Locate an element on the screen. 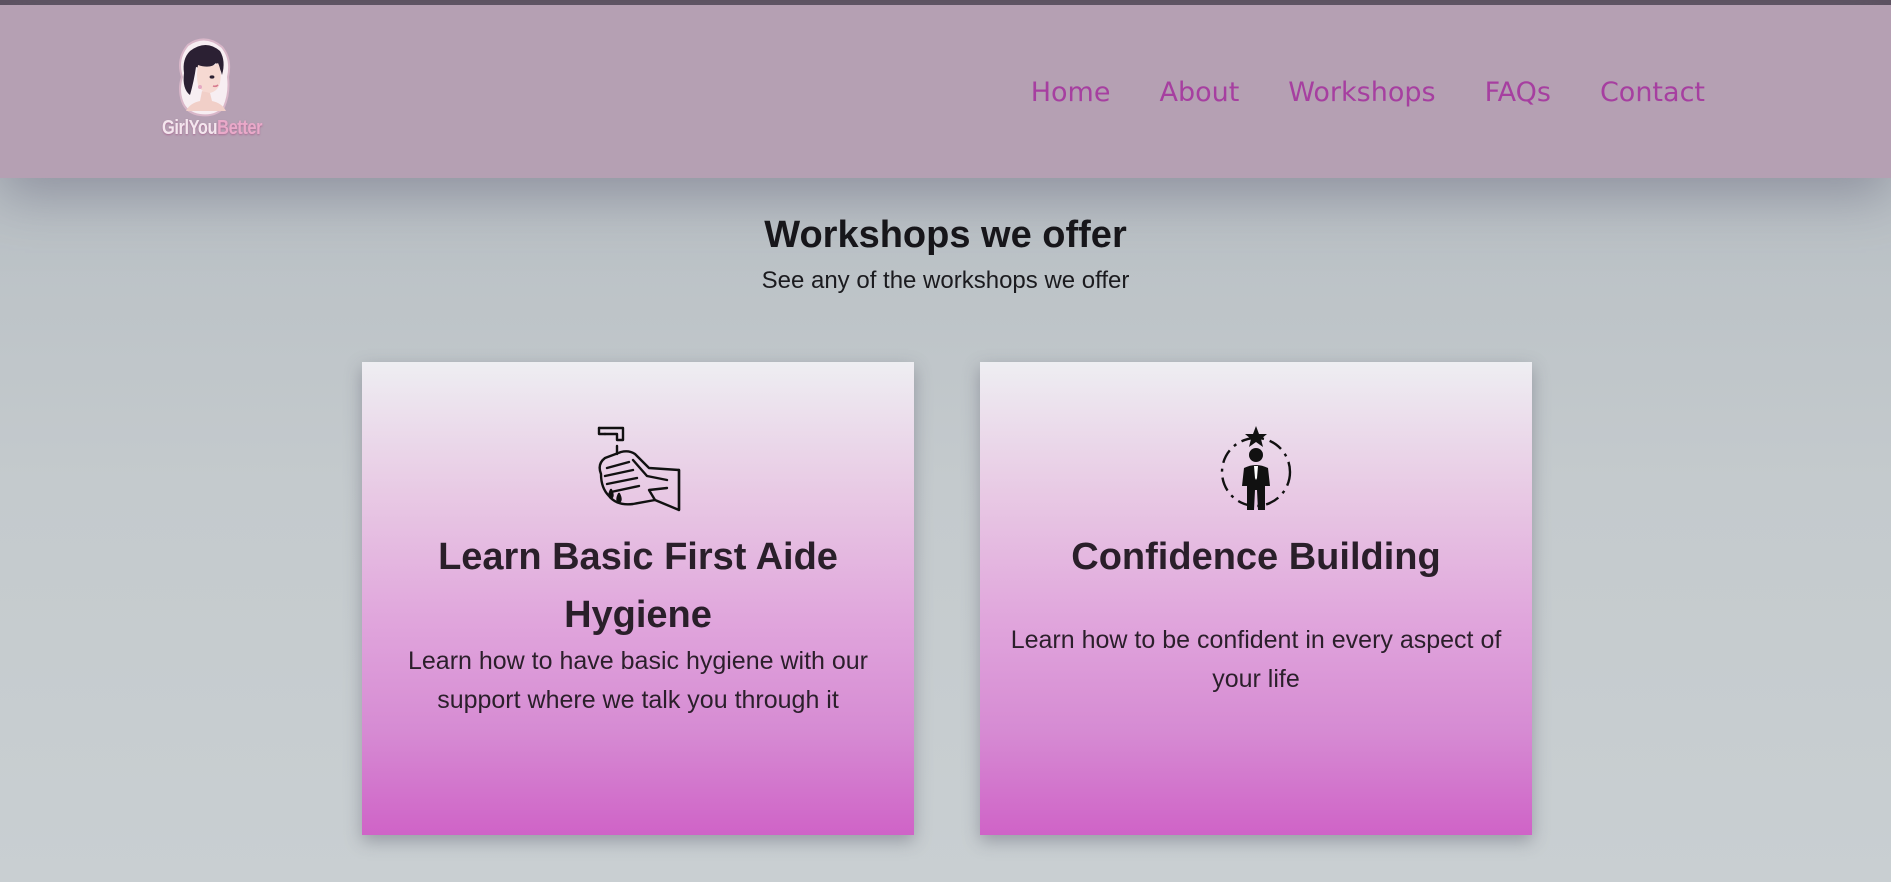 The image size is (1891, 882). nav-link-faqs: FAQs is located at coordinates (1518, 92).